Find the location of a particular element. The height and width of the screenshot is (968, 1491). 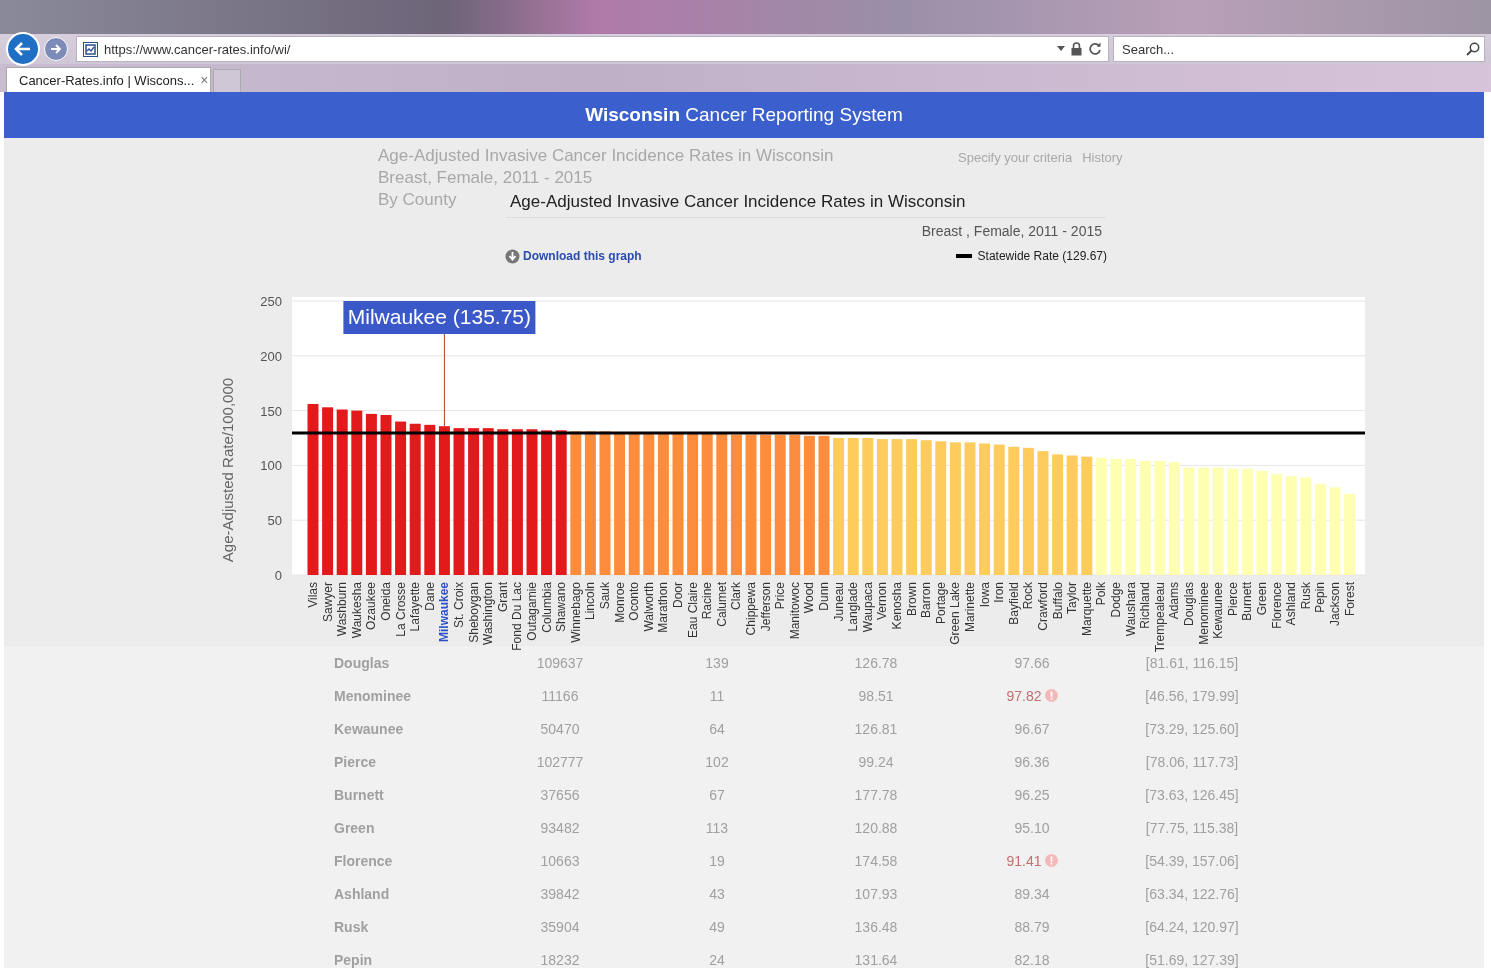

search-icon is located at coordinates (1473, 49).